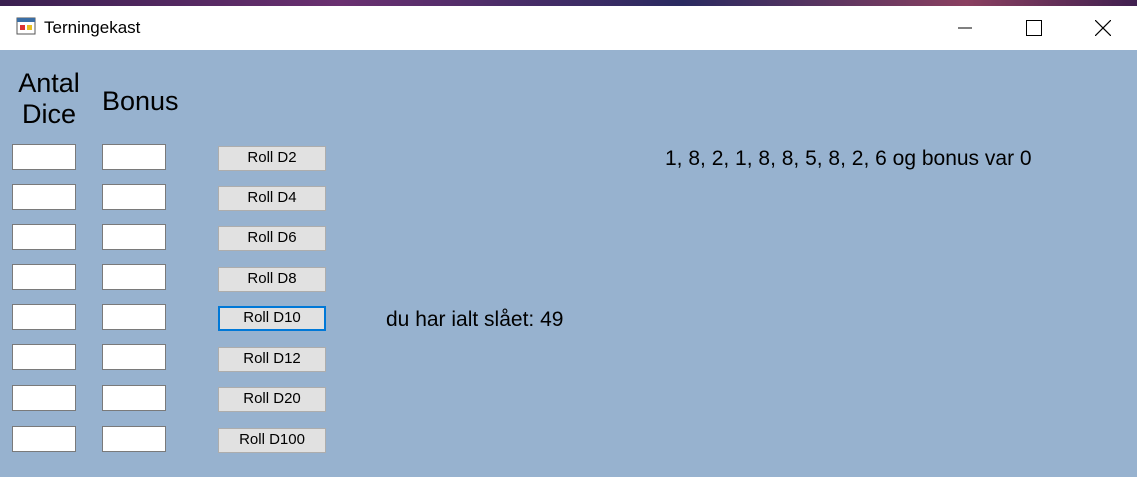 This screenshot has width=1137, height=477. I want to click on window-title: Terningekast, so click(92, 27).